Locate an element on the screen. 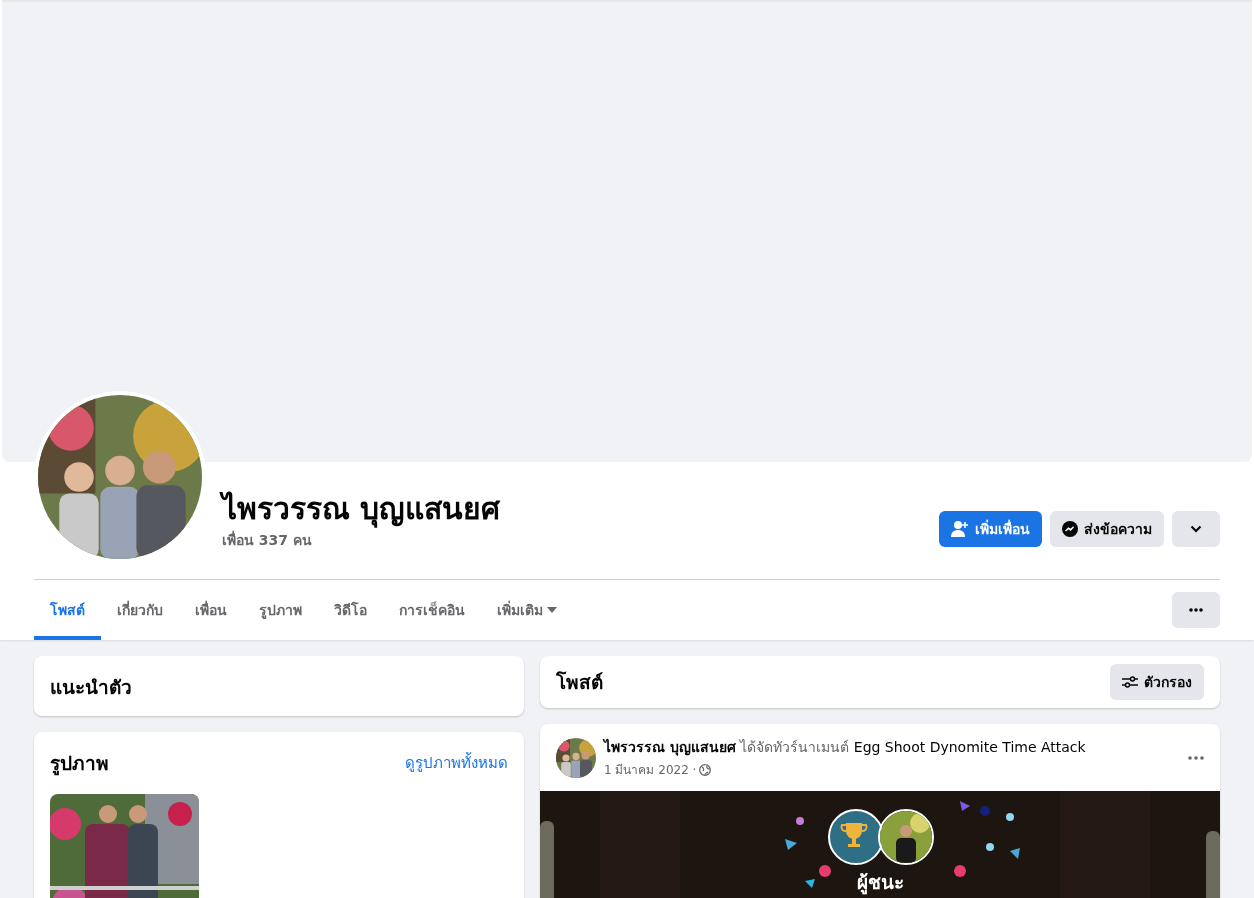  profile-tab: การเช็คอิน is located at coordinates (432, 610).